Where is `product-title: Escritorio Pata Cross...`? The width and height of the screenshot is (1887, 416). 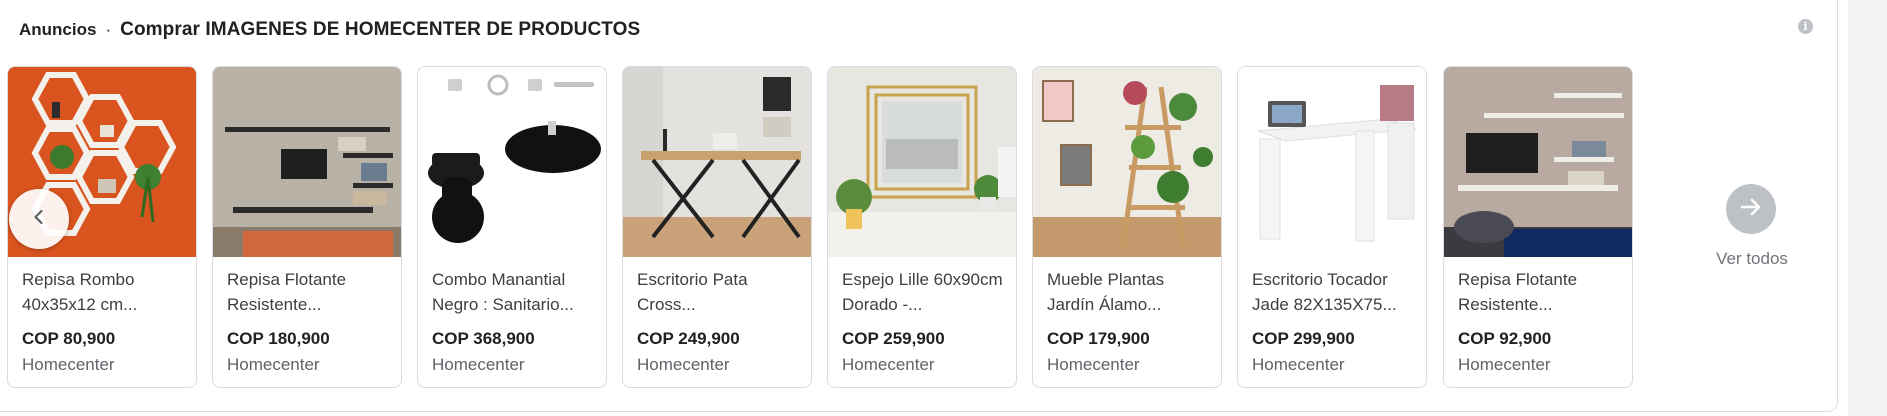 product-title: Escritorio Pata Cross... is located at coordinates (718, 292).